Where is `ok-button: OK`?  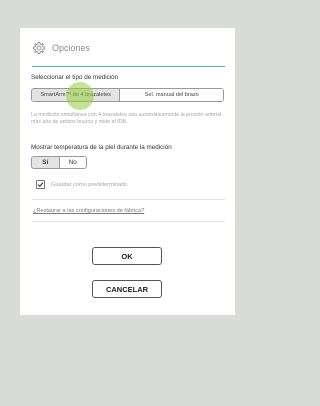 ok-button: OK is located at coordinates (127, 256).